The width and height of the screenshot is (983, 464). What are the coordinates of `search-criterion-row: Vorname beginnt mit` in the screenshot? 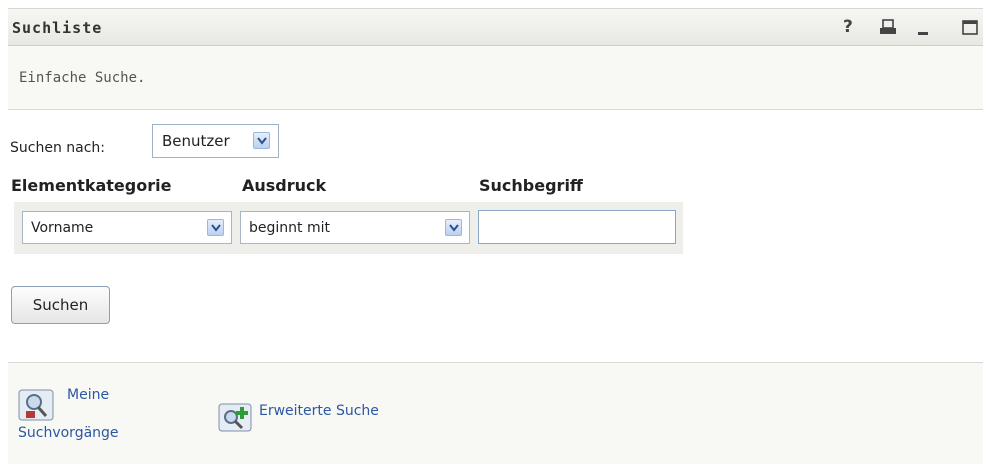 It's located at (348, 228).